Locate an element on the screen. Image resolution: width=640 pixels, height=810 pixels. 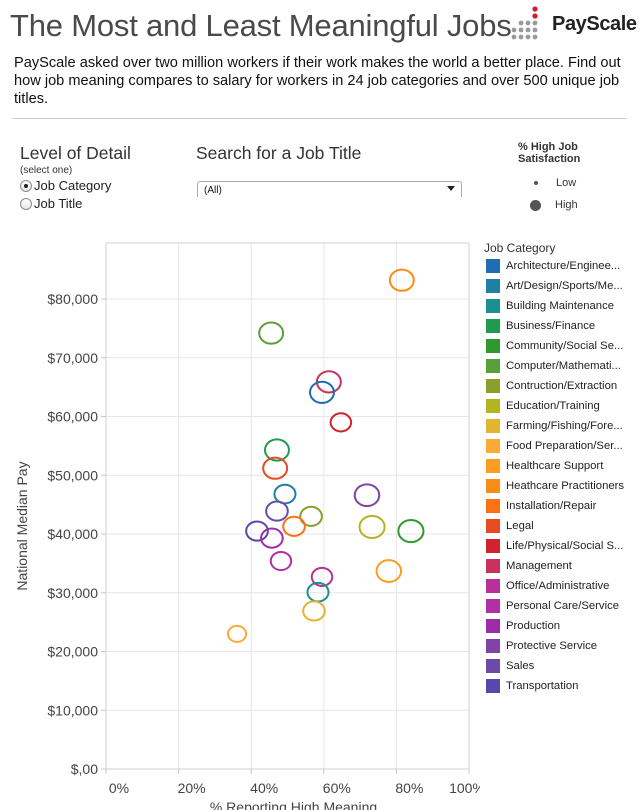
search-title: Search for a Job Title is located at coordinates (279, 153).